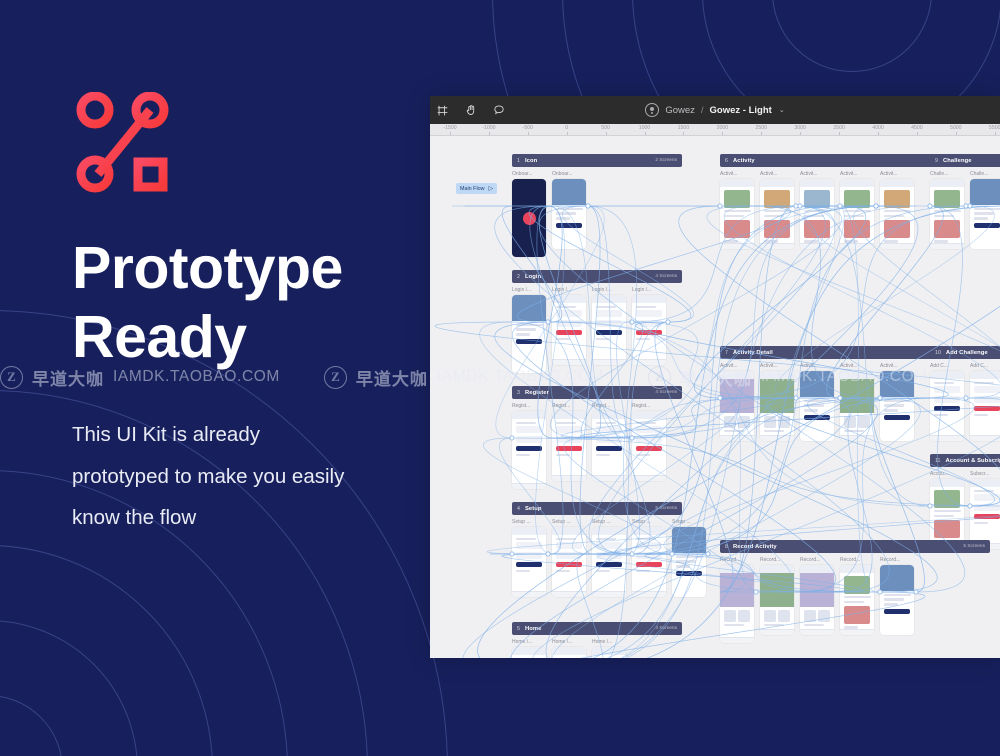  I want to click on play-icon: ▷, so click(491, 188).